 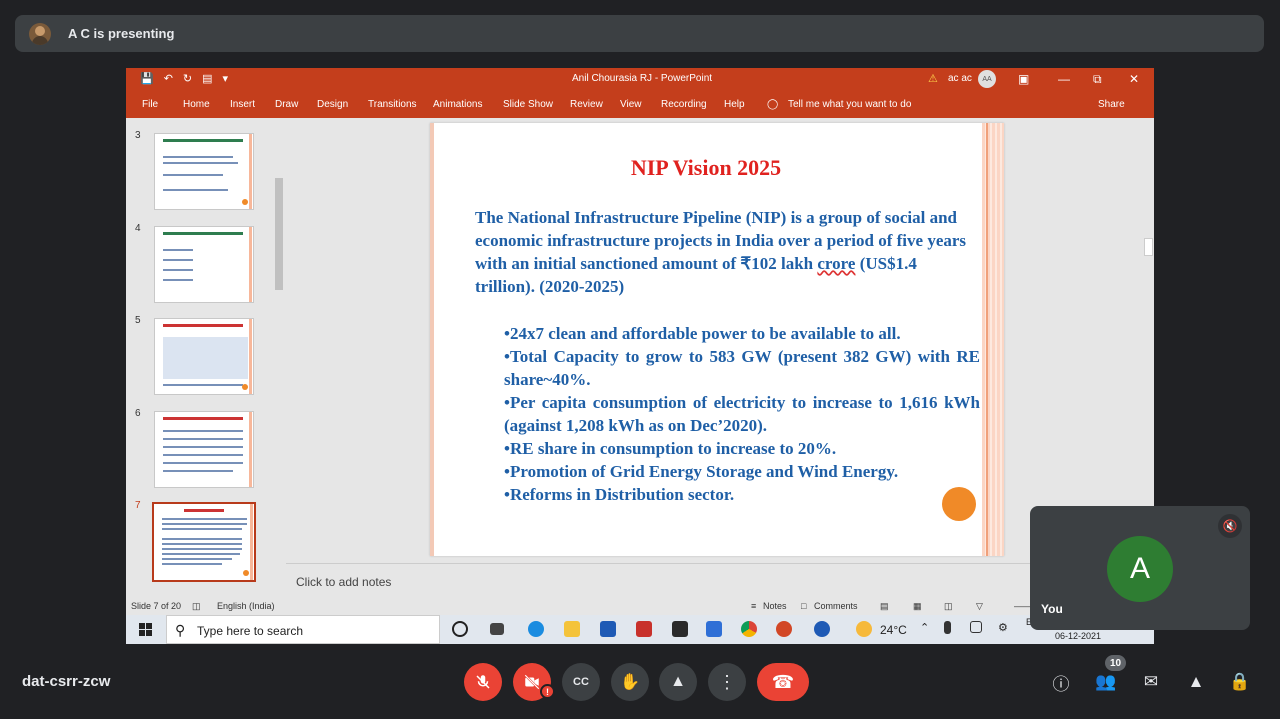 I want to click on user-avatar: AA, so click(x=987, y=79).